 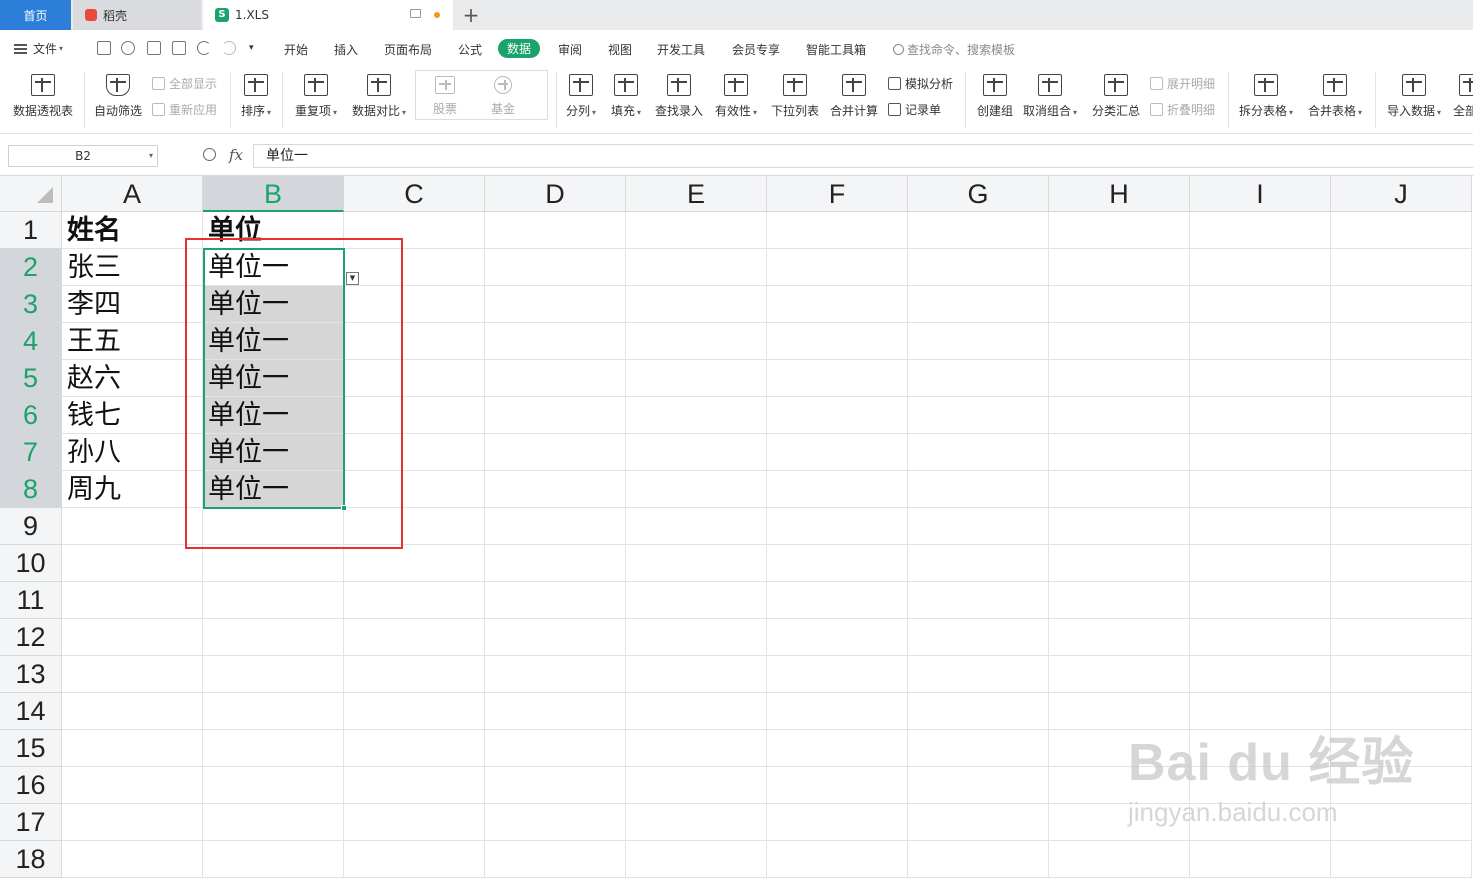 I want to click on cell-j3, so click(x=1401, y=304).